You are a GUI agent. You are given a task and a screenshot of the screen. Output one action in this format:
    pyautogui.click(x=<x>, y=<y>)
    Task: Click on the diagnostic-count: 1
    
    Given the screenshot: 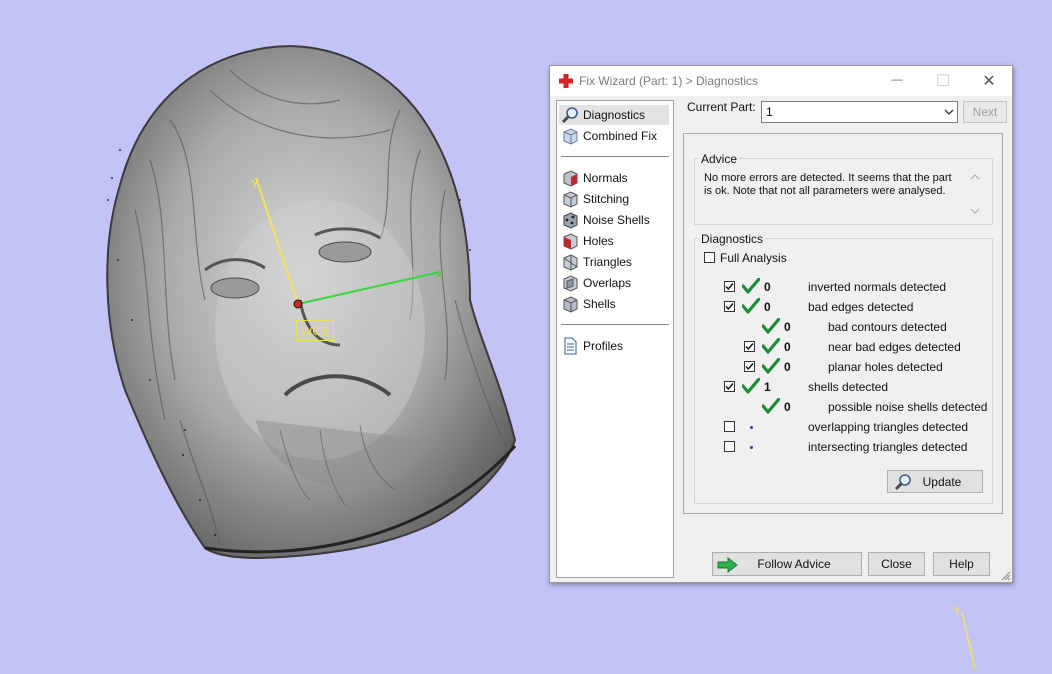 What is the action you would take?
    pyautogui.click(x=767, y=387)
    